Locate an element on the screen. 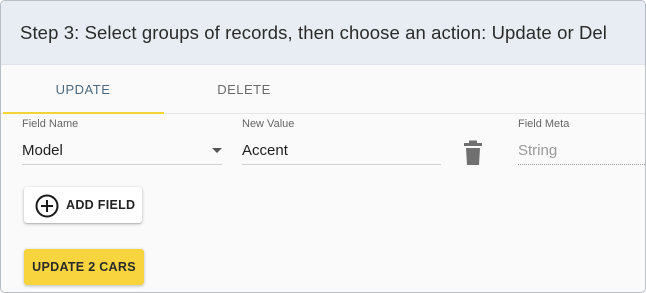  field-meta-label: Field Meta is located at coordinates (544, 124).